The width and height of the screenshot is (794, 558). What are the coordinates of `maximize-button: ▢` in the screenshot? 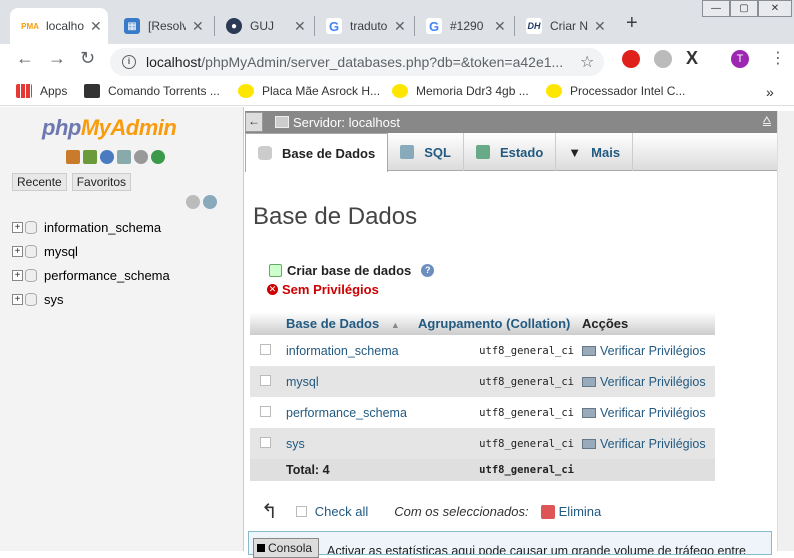 It's located at (744, 8).